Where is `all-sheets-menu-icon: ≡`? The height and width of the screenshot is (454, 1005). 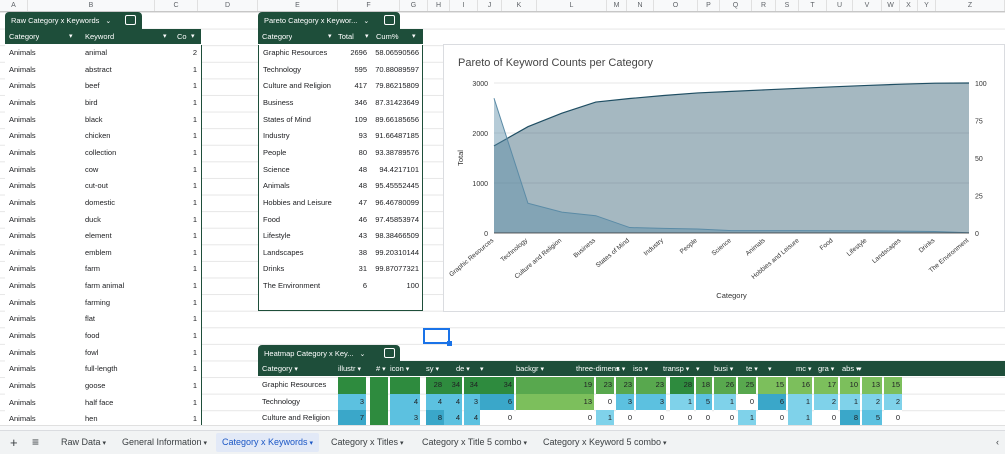
all-sheets-menu-icon: ≡ is located at coordinates (35, 442).